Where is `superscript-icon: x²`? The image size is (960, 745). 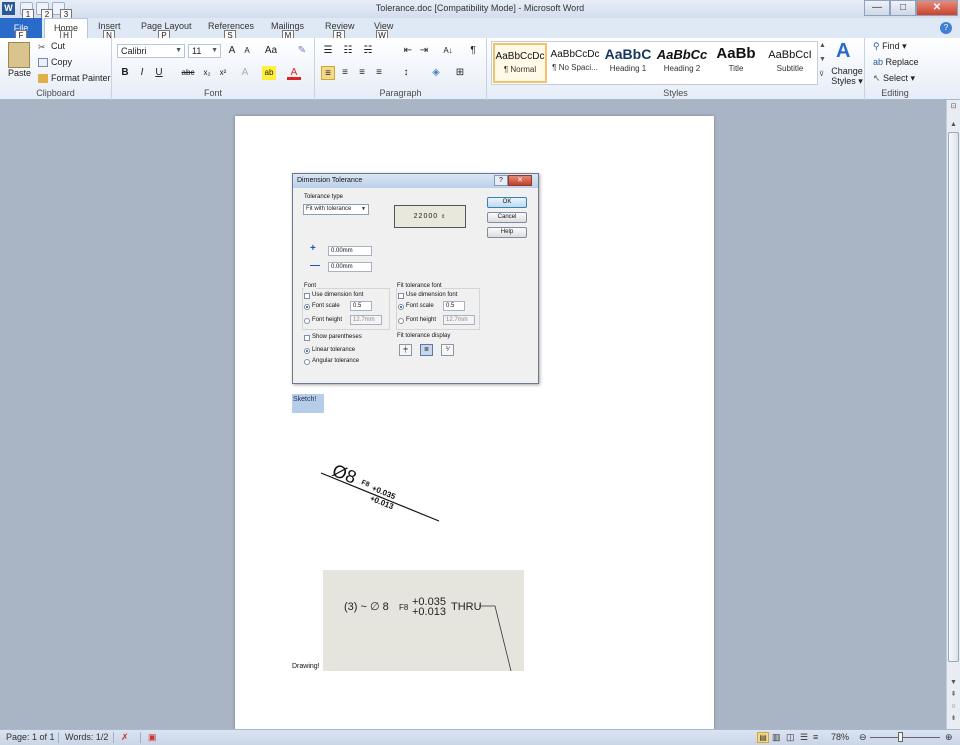 superscript-icon: x² is located at coordinates (223, 73).